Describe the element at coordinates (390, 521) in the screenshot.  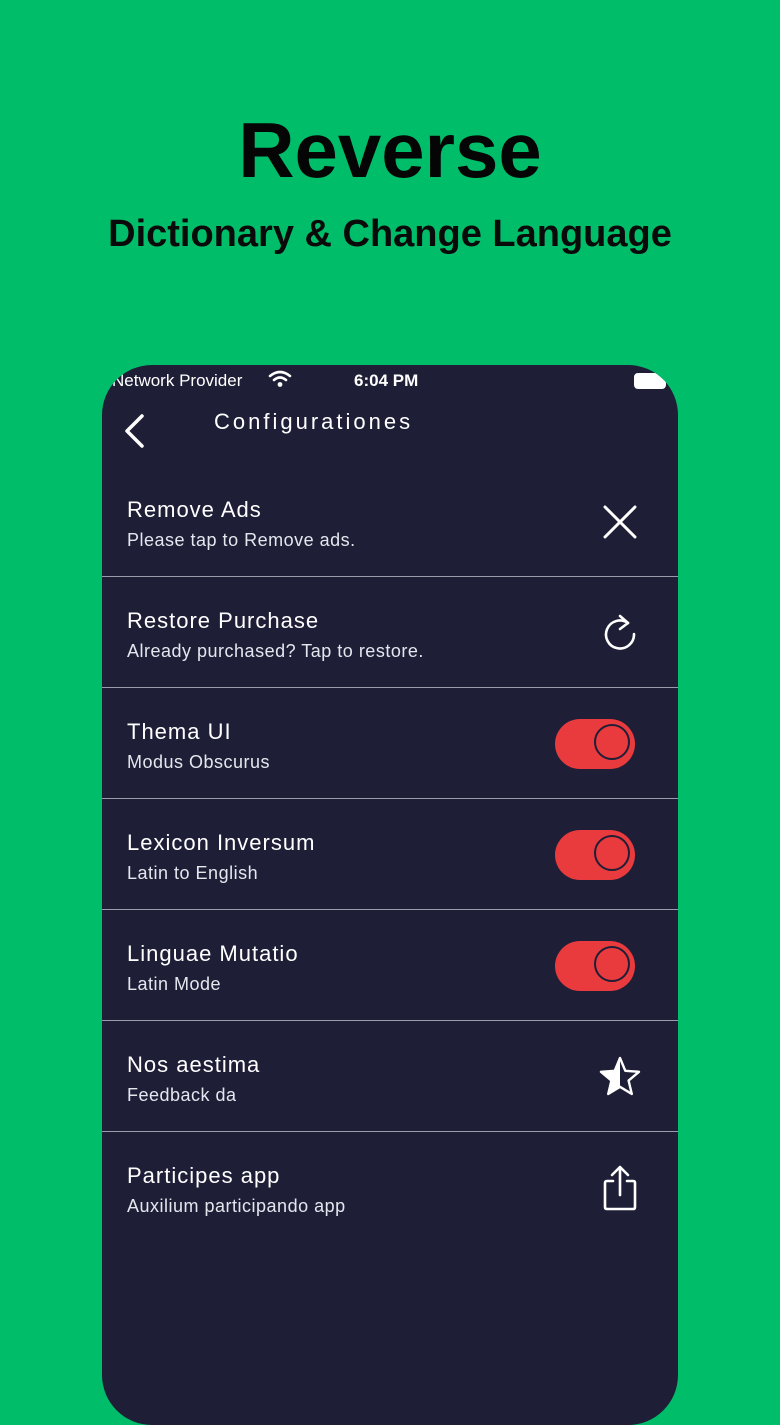
I see `setting-remove-ads: Remove Ads Please tap to Remove ads.` at that location.